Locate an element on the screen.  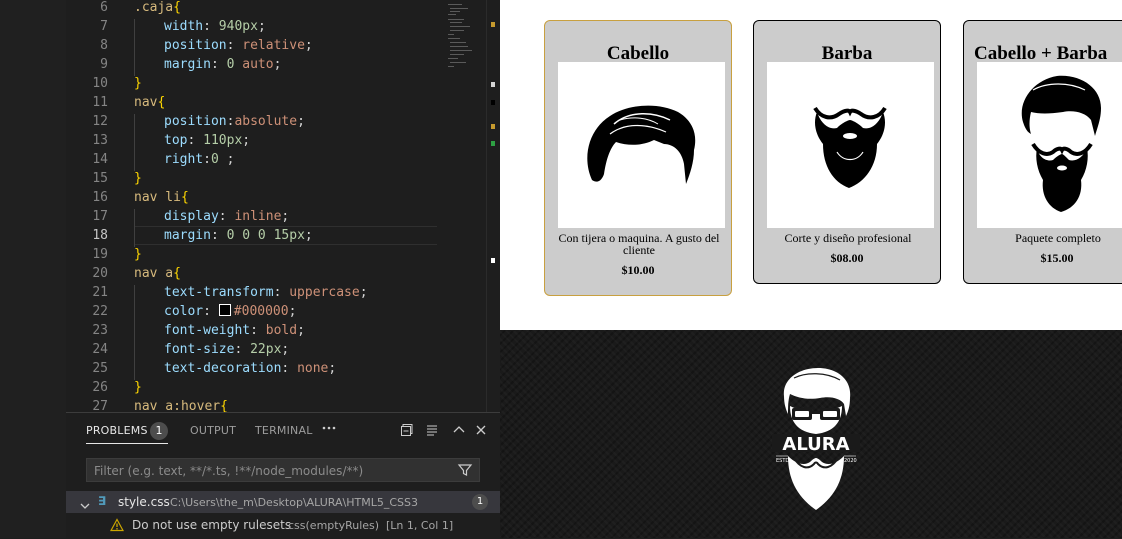
code-token: font-size is located at coordinates (199, 349).